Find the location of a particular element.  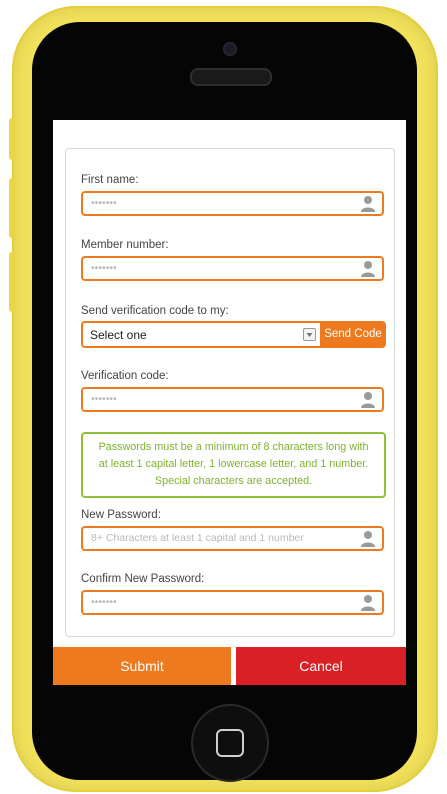

send-code-row: Select one Send Code is located at coordinates (233, 334).